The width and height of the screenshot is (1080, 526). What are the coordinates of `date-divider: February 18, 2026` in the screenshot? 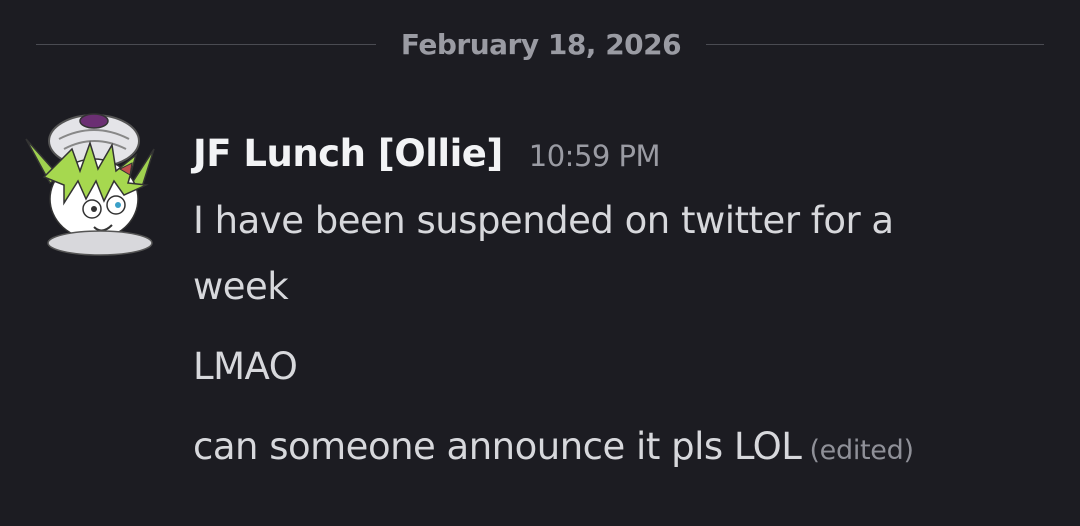 It's located at (540, 45).